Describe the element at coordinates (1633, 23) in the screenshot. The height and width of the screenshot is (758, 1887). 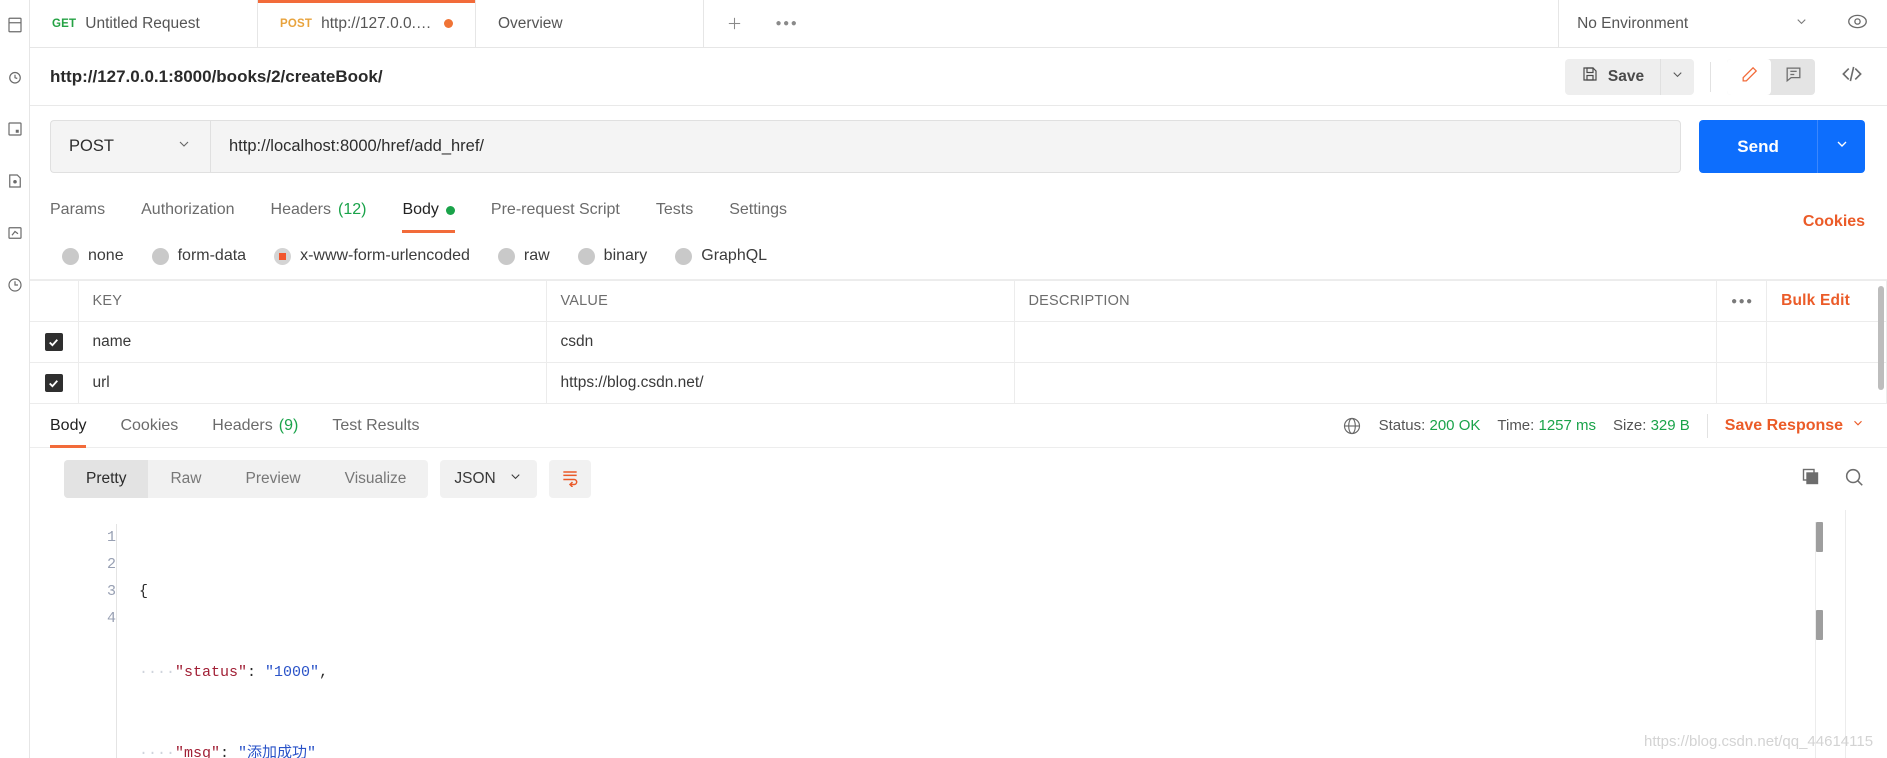
I see `environment-label: No Environment` at that location.